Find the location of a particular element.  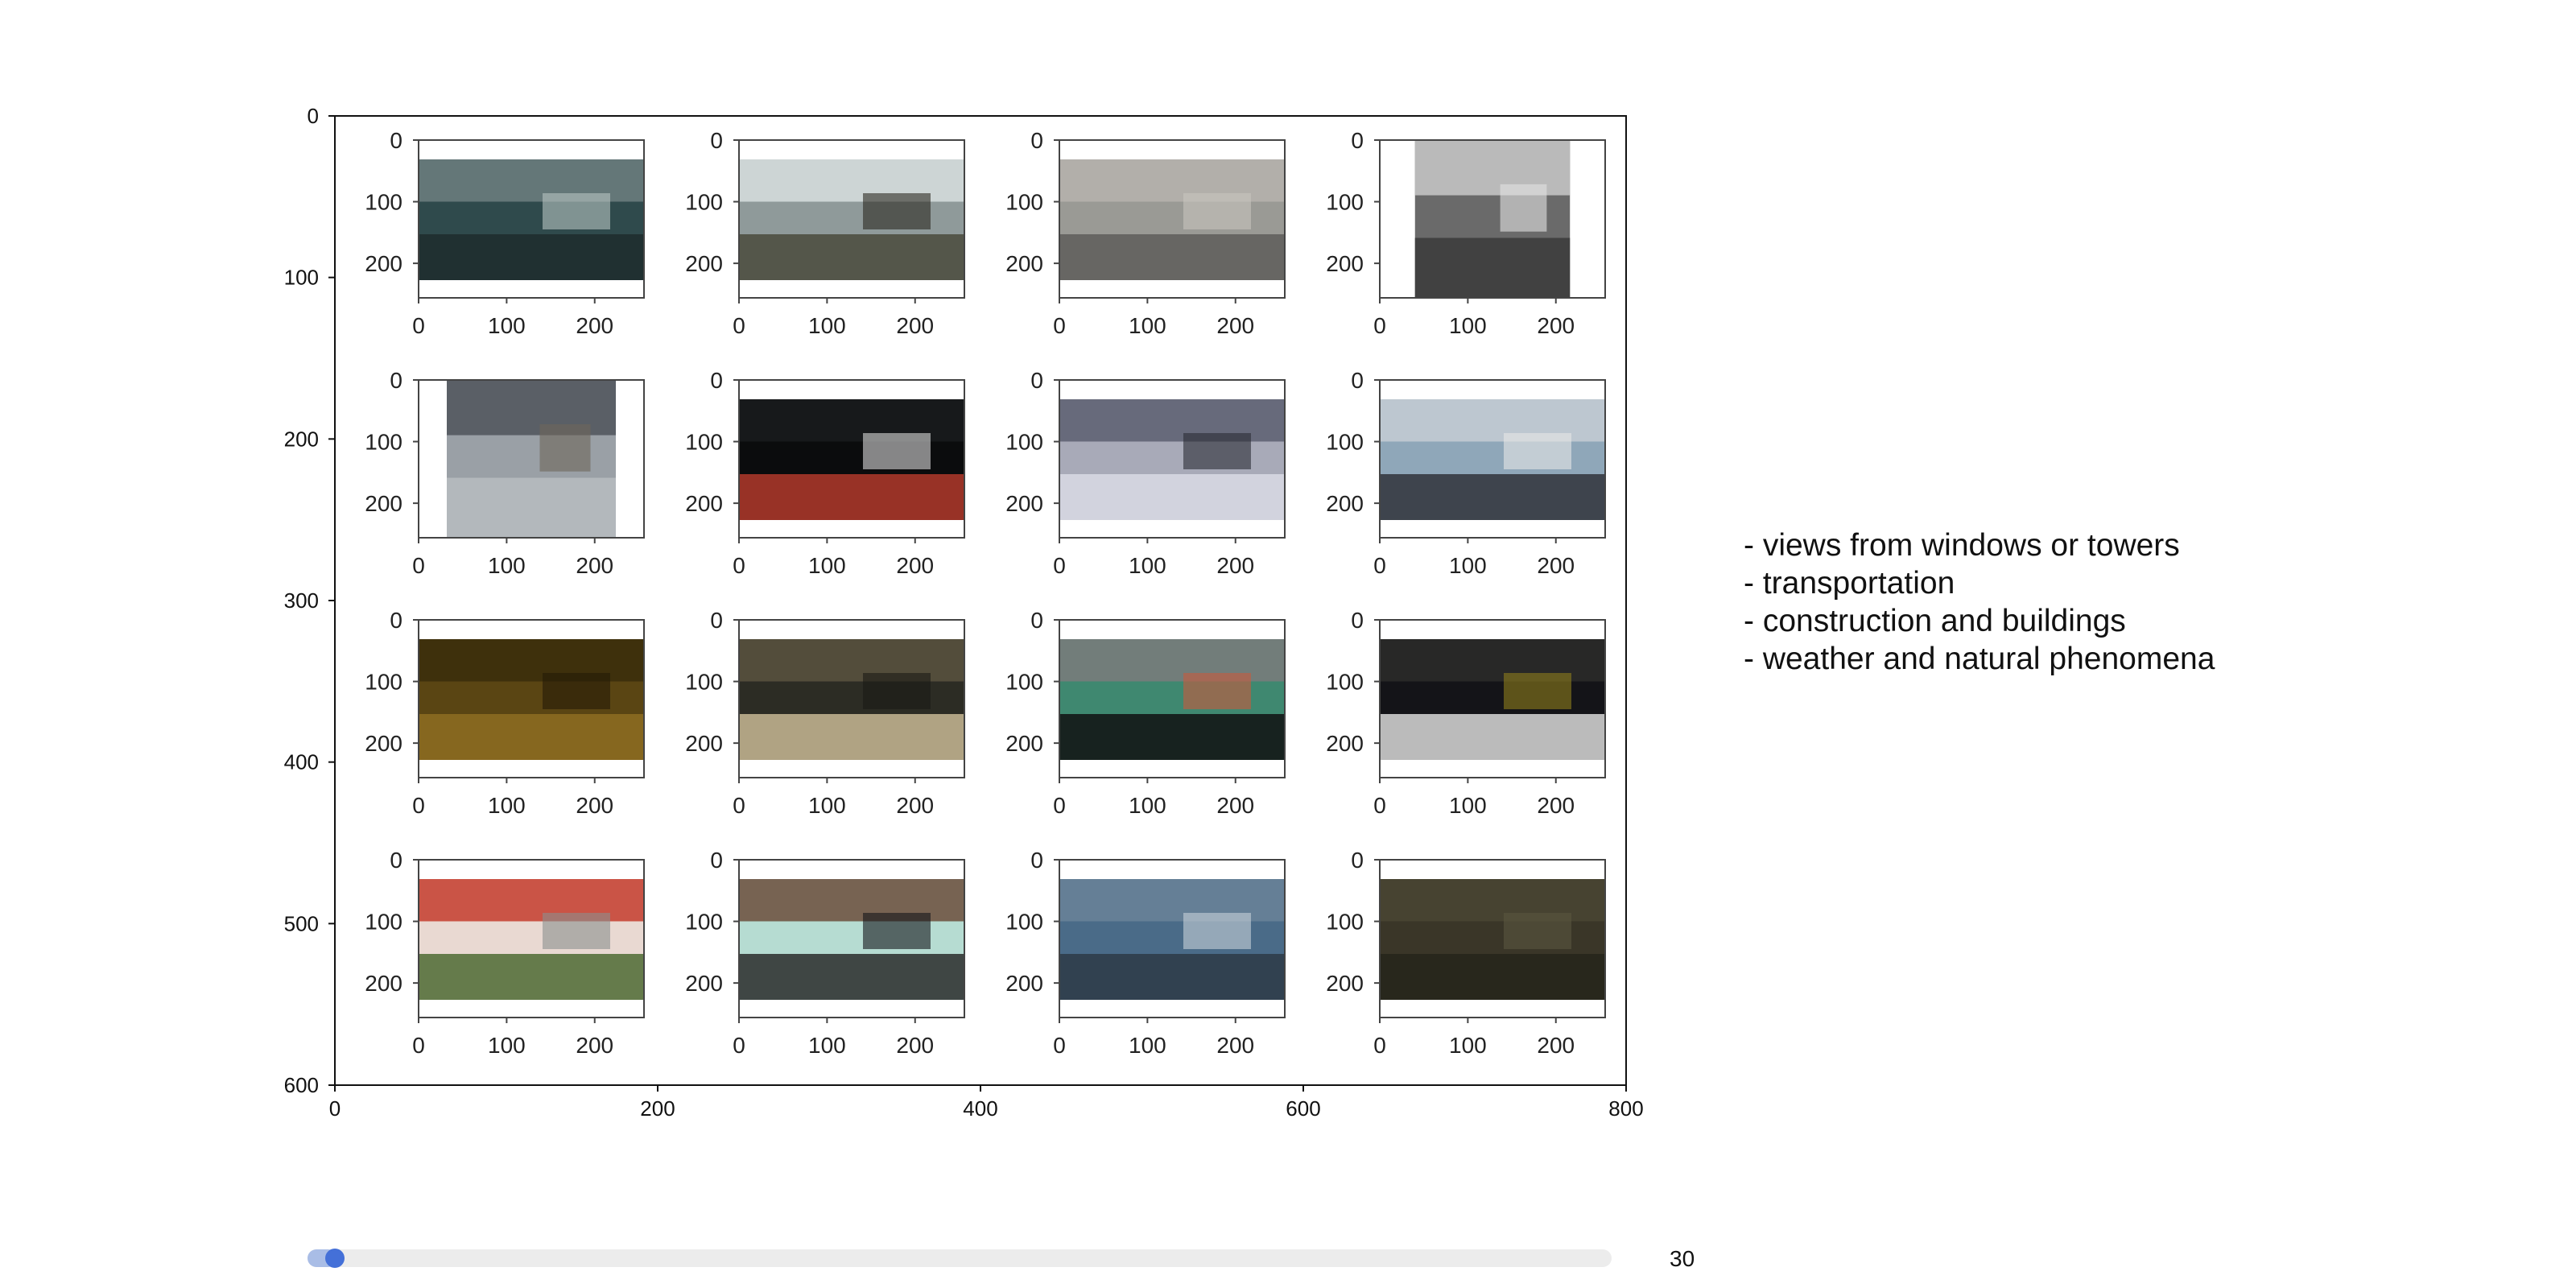

legend-item: - weather and natural phenomena is located at coordinates (1979, 659).